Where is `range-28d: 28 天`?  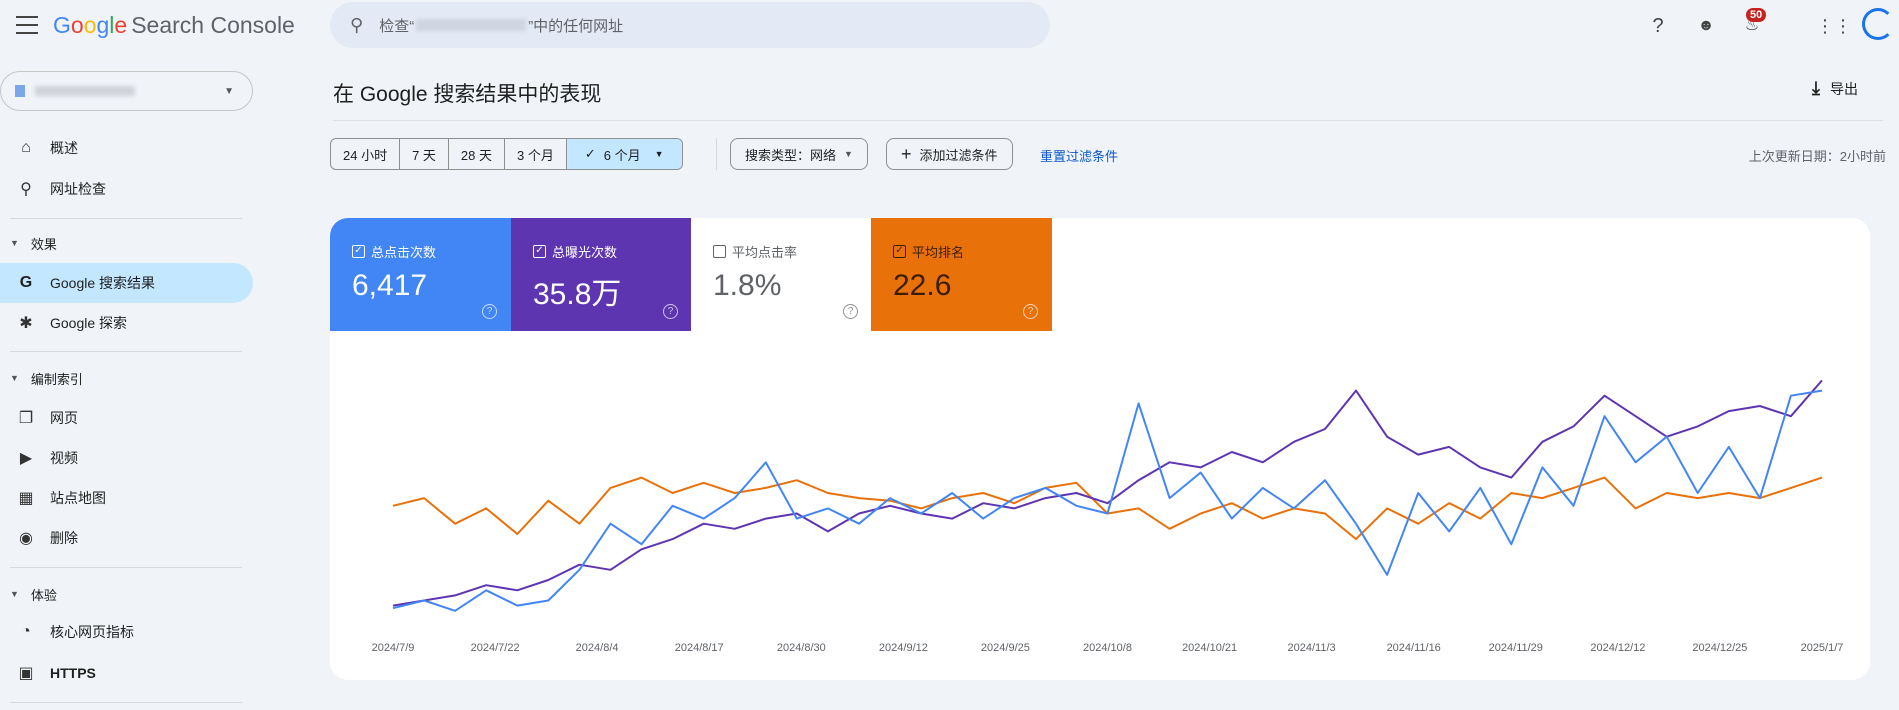 range-28d: 28 天 is located at coordinates (477, 154).